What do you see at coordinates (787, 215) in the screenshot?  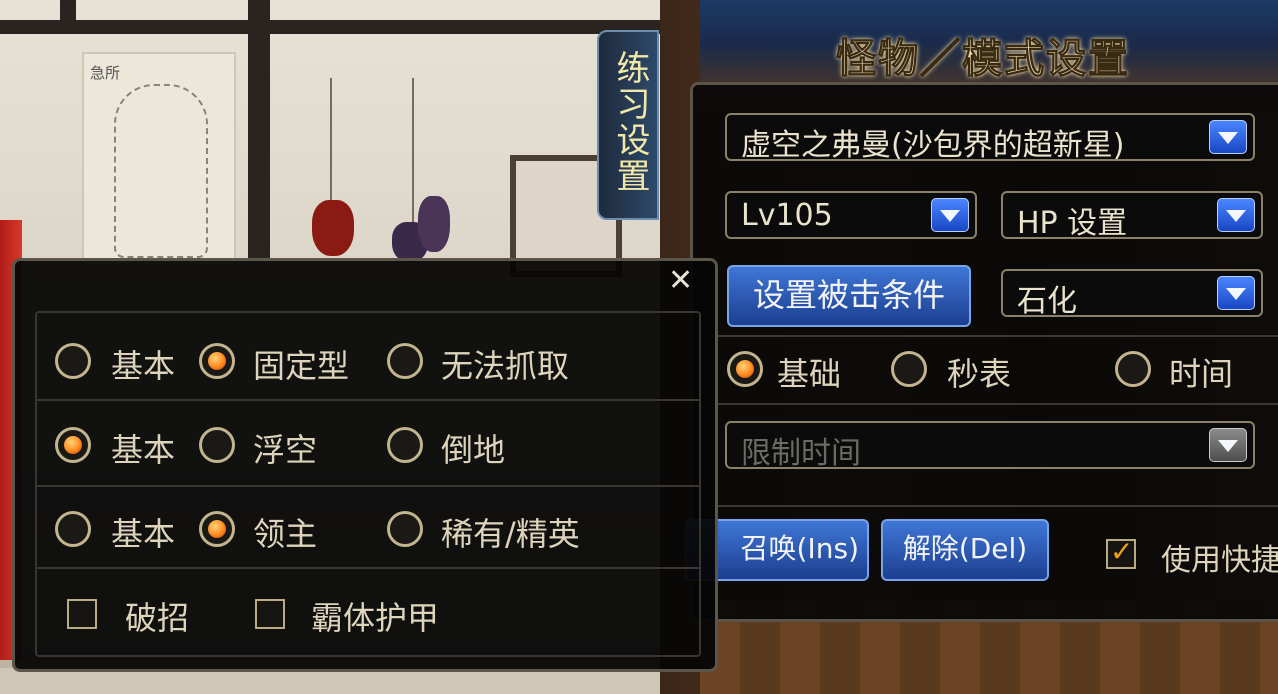 I see `level-select-value: Lv105` at bounding box center [787, 215].